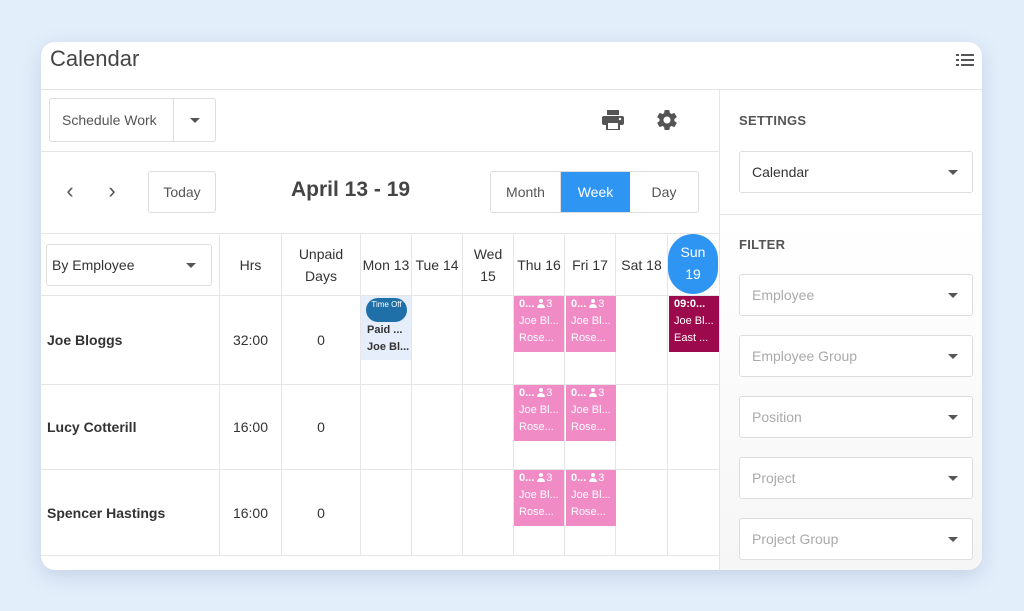 The height and width of the screenshot is (611, 1024). I want to click on filter-placeholder: Employee, so click(783, 295).